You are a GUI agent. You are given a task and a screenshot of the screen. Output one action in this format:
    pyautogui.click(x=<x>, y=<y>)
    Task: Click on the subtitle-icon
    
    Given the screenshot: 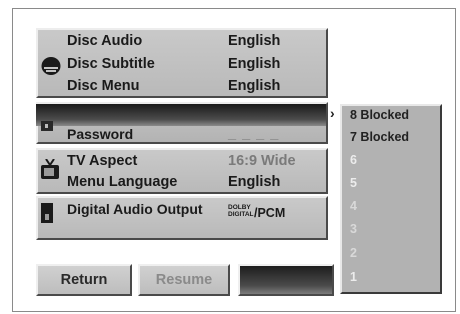 What is the action you would take?
    pyautogui.click(x=51, y=66)
    